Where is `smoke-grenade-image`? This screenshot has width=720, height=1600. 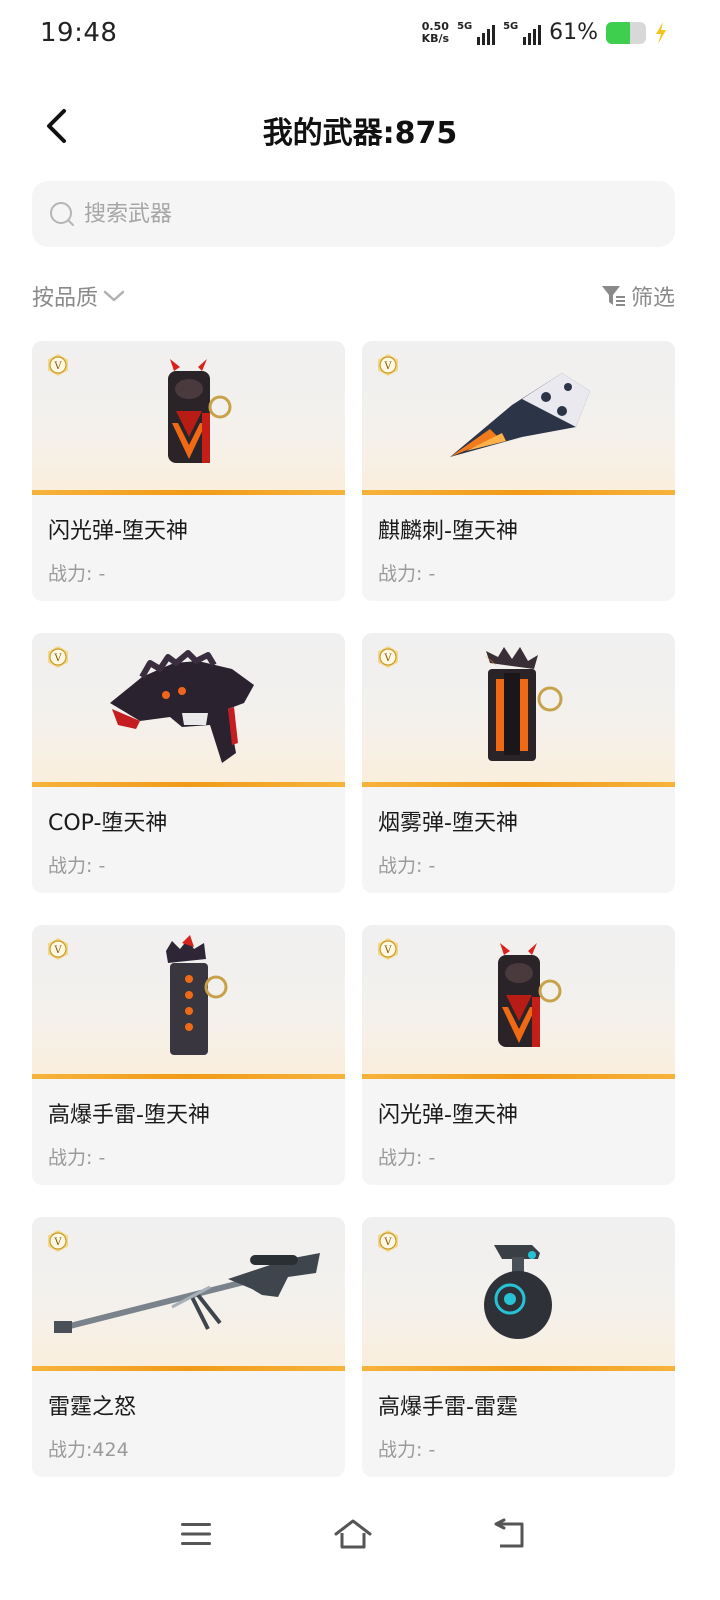
smoke-grenade-image is located at coordinates (523, 704).